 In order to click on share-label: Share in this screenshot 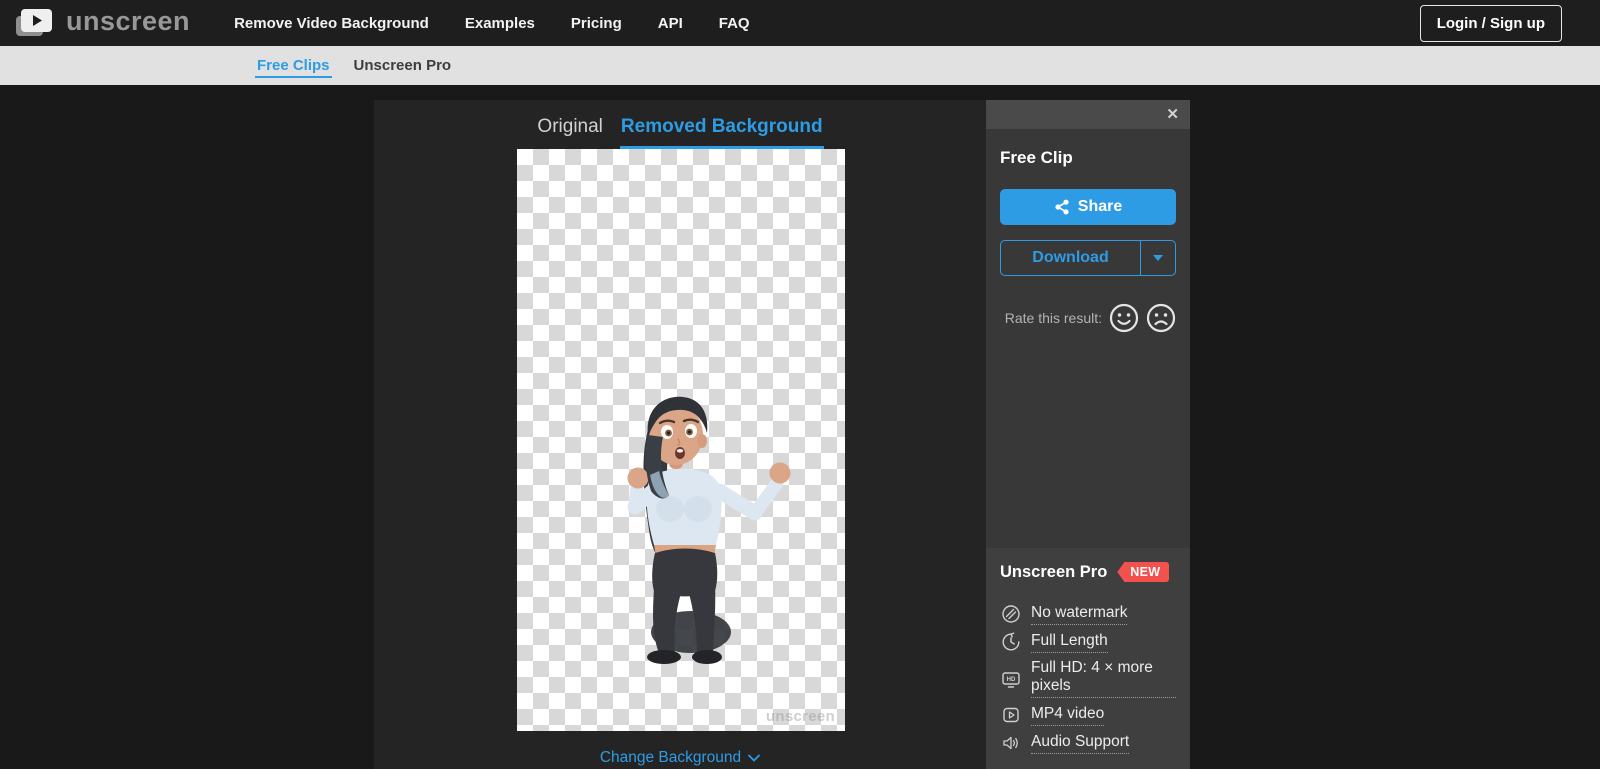, I will do `click(1100, 206)`.